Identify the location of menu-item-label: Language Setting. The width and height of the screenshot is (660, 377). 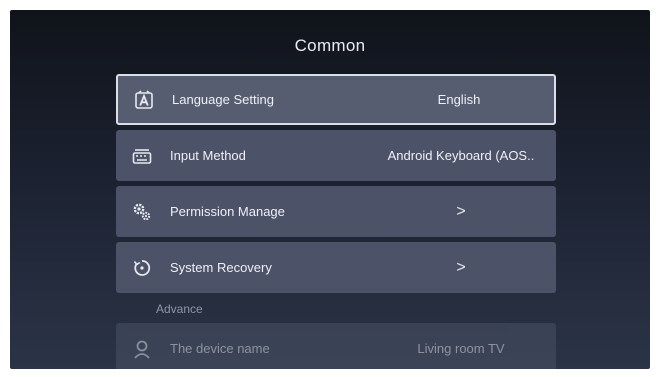
(223, 99).